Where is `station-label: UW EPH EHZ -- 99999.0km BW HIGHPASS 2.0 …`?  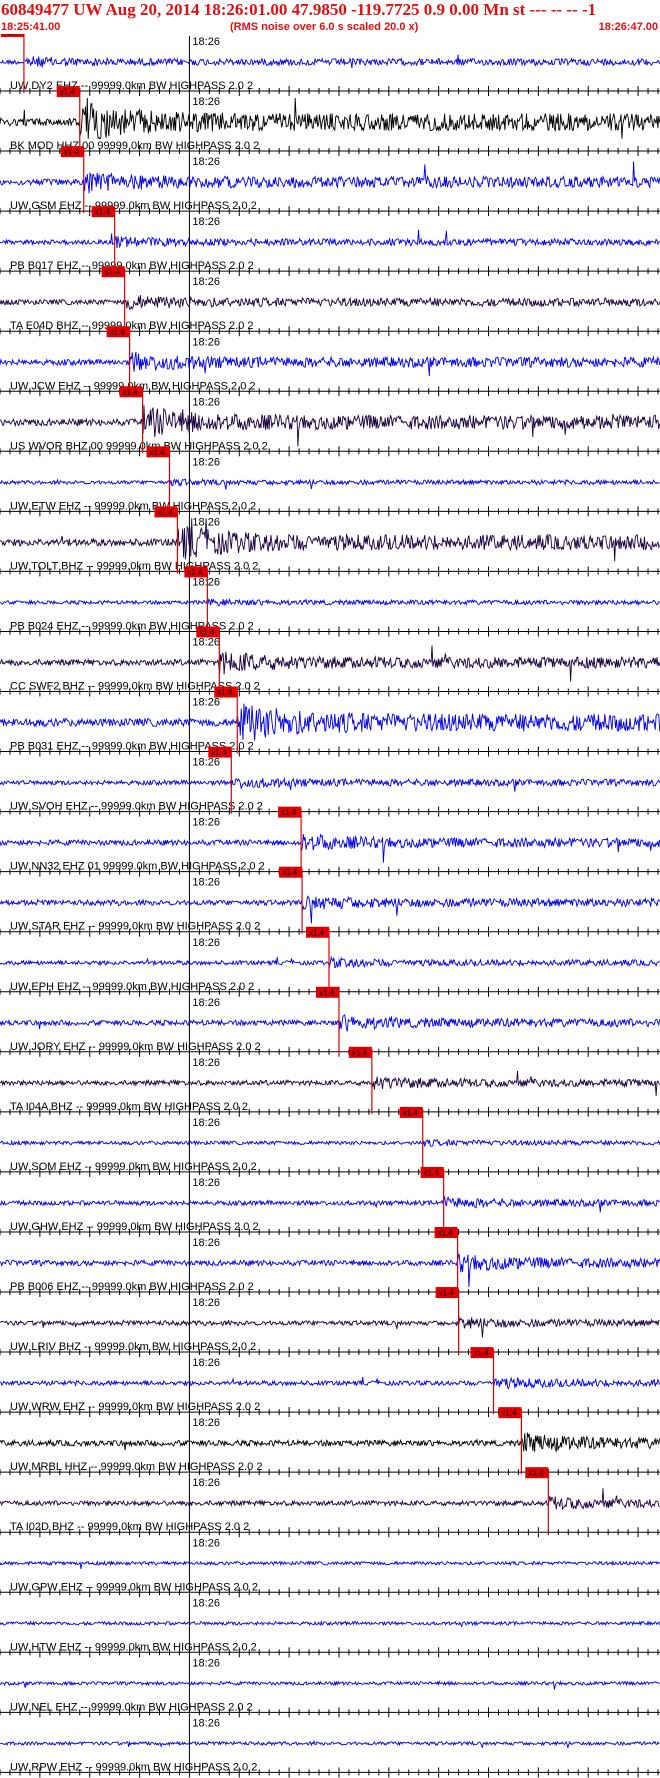 station-label: UW EPH EHZ -- 99999.0km BW HIGHPASS 2.0 … is located at coordinates (132, 987).